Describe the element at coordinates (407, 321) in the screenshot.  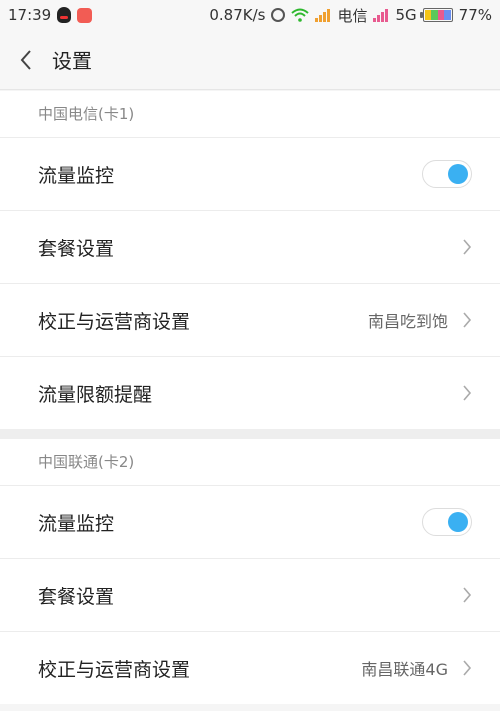
I see `row-value: 南昌吃到饱` at that location.